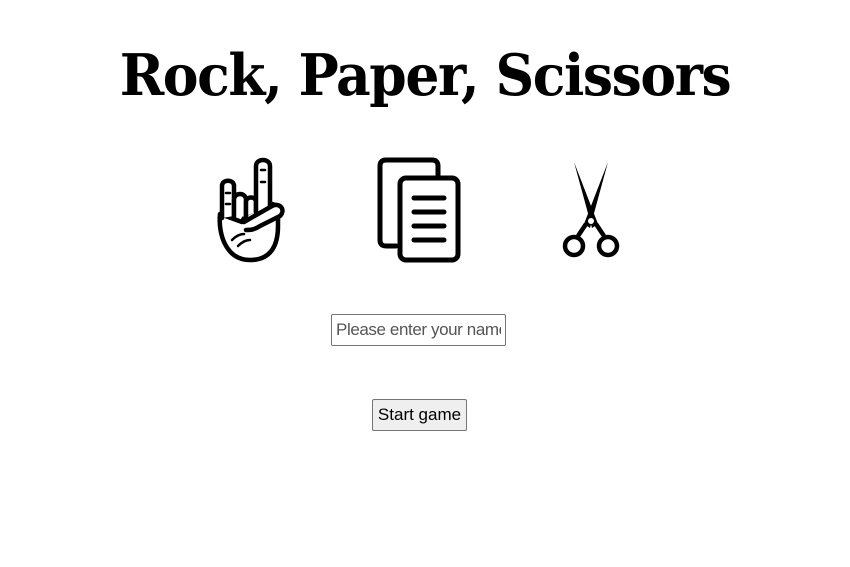 Image resolution: width=850 pixels, height=567 pixels. Describe the element at coordinates (419, 415) in the screenshot. I see `start-game-button: Start game` at that location.